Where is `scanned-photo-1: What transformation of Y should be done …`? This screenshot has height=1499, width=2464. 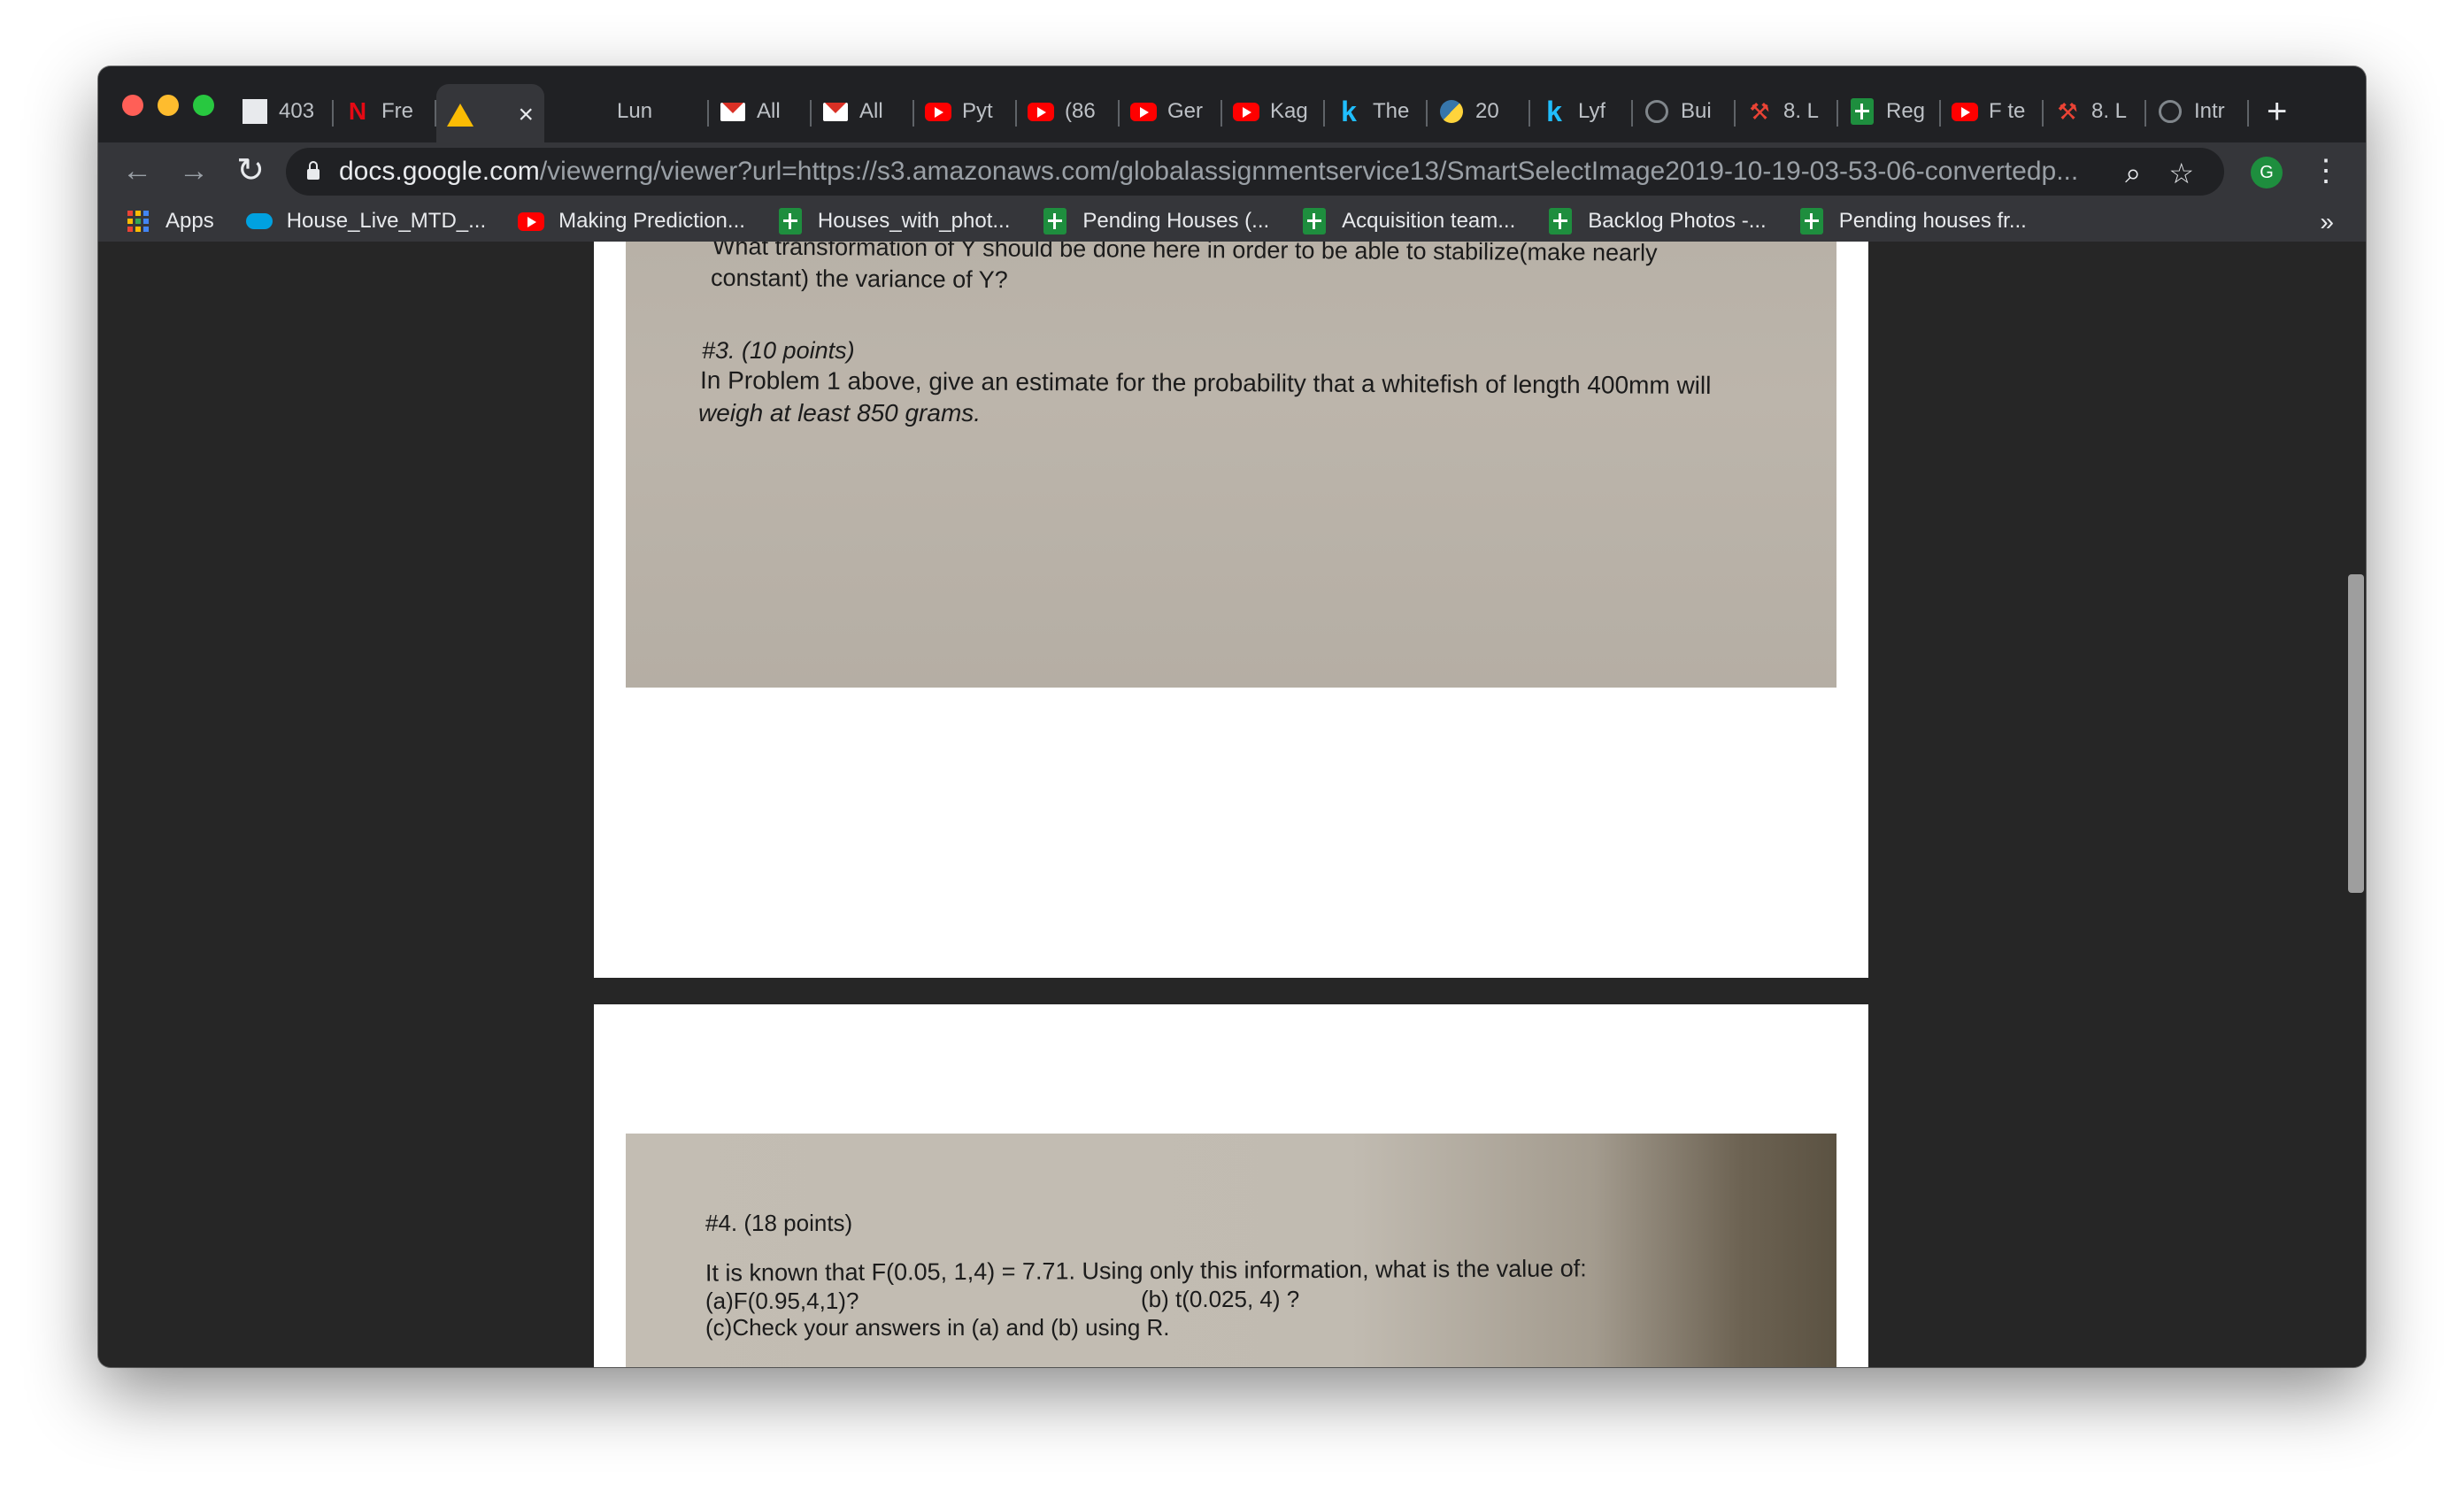
scanned-photo-1: What transformation of Y should be done … is located at coordinates (1231, 465).